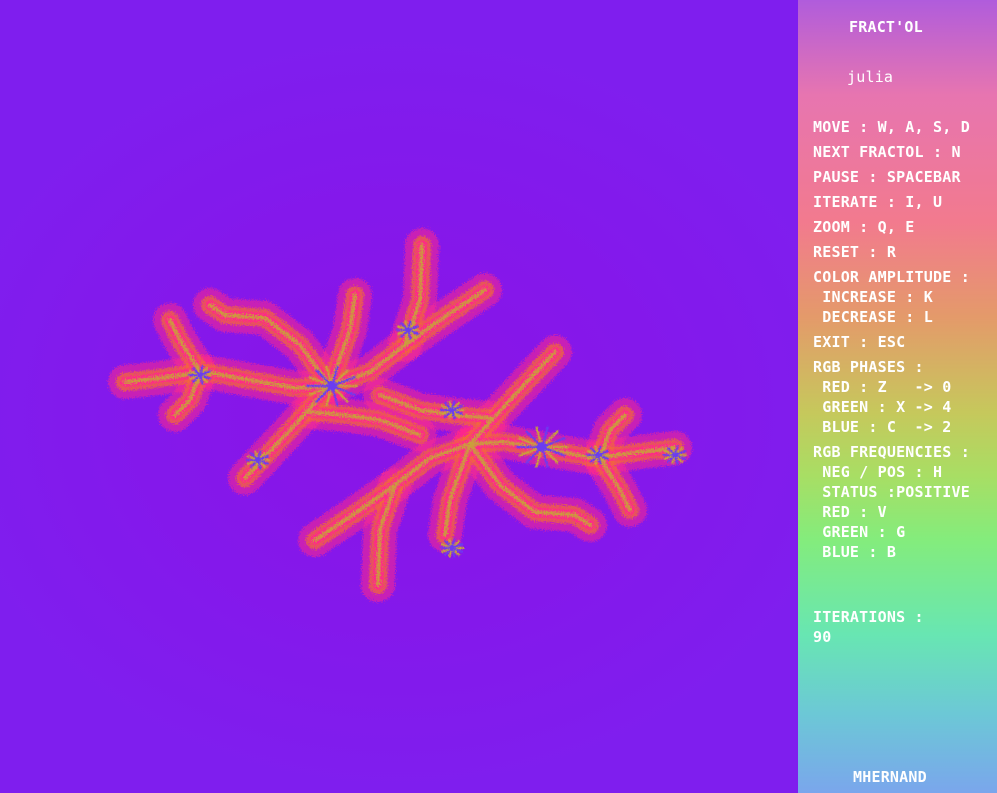 Image resolution: width=997 pixels, height=793 pixels. Describe the element at coordinates (855, 252) in the screenshot. I see `control-reset: RESET : R` at that location.